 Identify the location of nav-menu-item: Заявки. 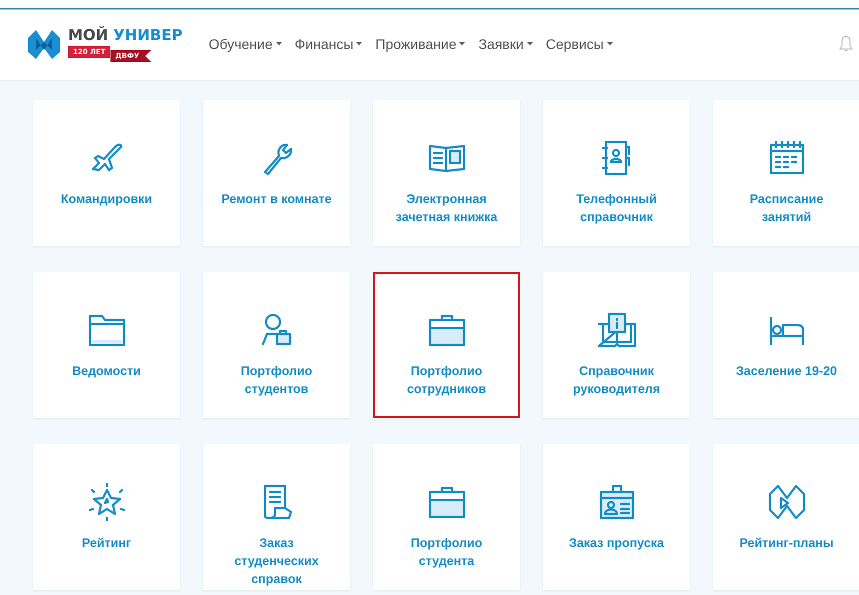
(505, 44).